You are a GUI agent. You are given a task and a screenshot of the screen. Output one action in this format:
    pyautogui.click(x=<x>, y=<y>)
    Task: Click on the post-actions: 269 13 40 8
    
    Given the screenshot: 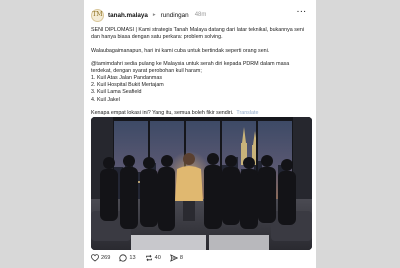 What is the action you would take?
    pyautogui.click(x=137, y=258)
    